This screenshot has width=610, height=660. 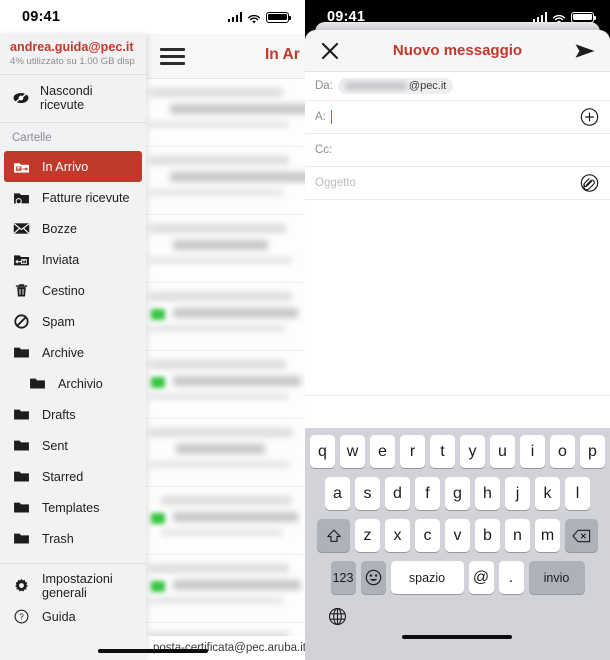 I want to click on key-d: d, so click(x=397, y=493).